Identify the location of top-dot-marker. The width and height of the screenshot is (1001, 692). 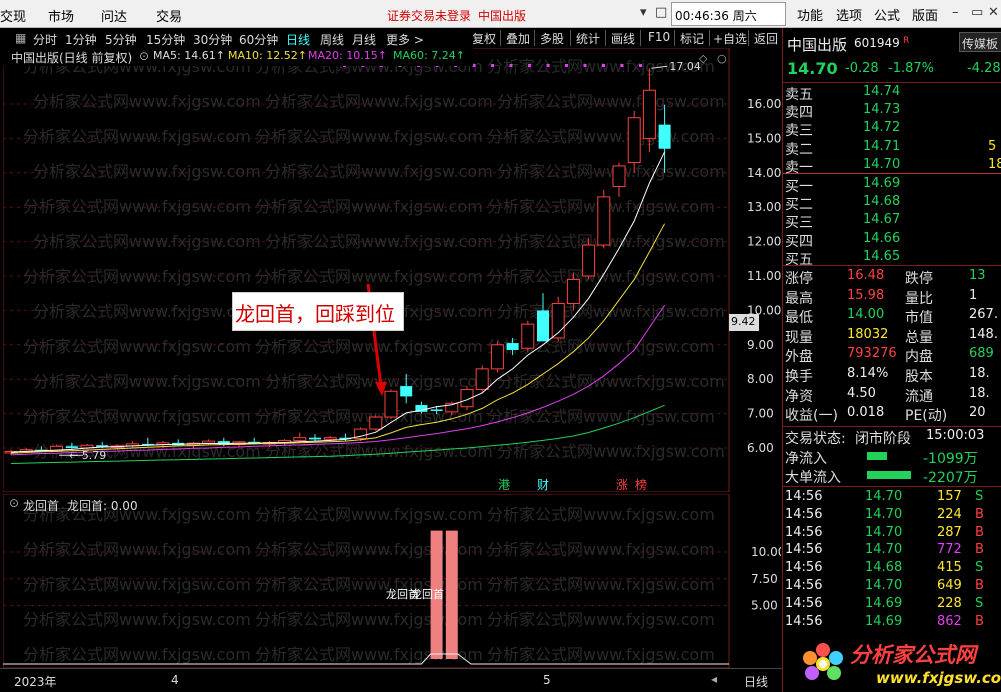
(529, 65).